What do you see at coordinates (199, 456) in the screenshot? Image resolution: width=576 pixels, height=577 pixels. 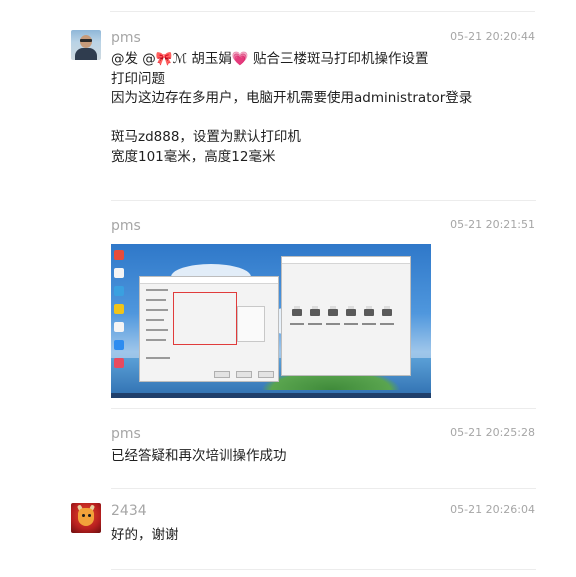 I see `message-text: 已经答疑和再次培训操作成功` at bounding box center [199, 456].